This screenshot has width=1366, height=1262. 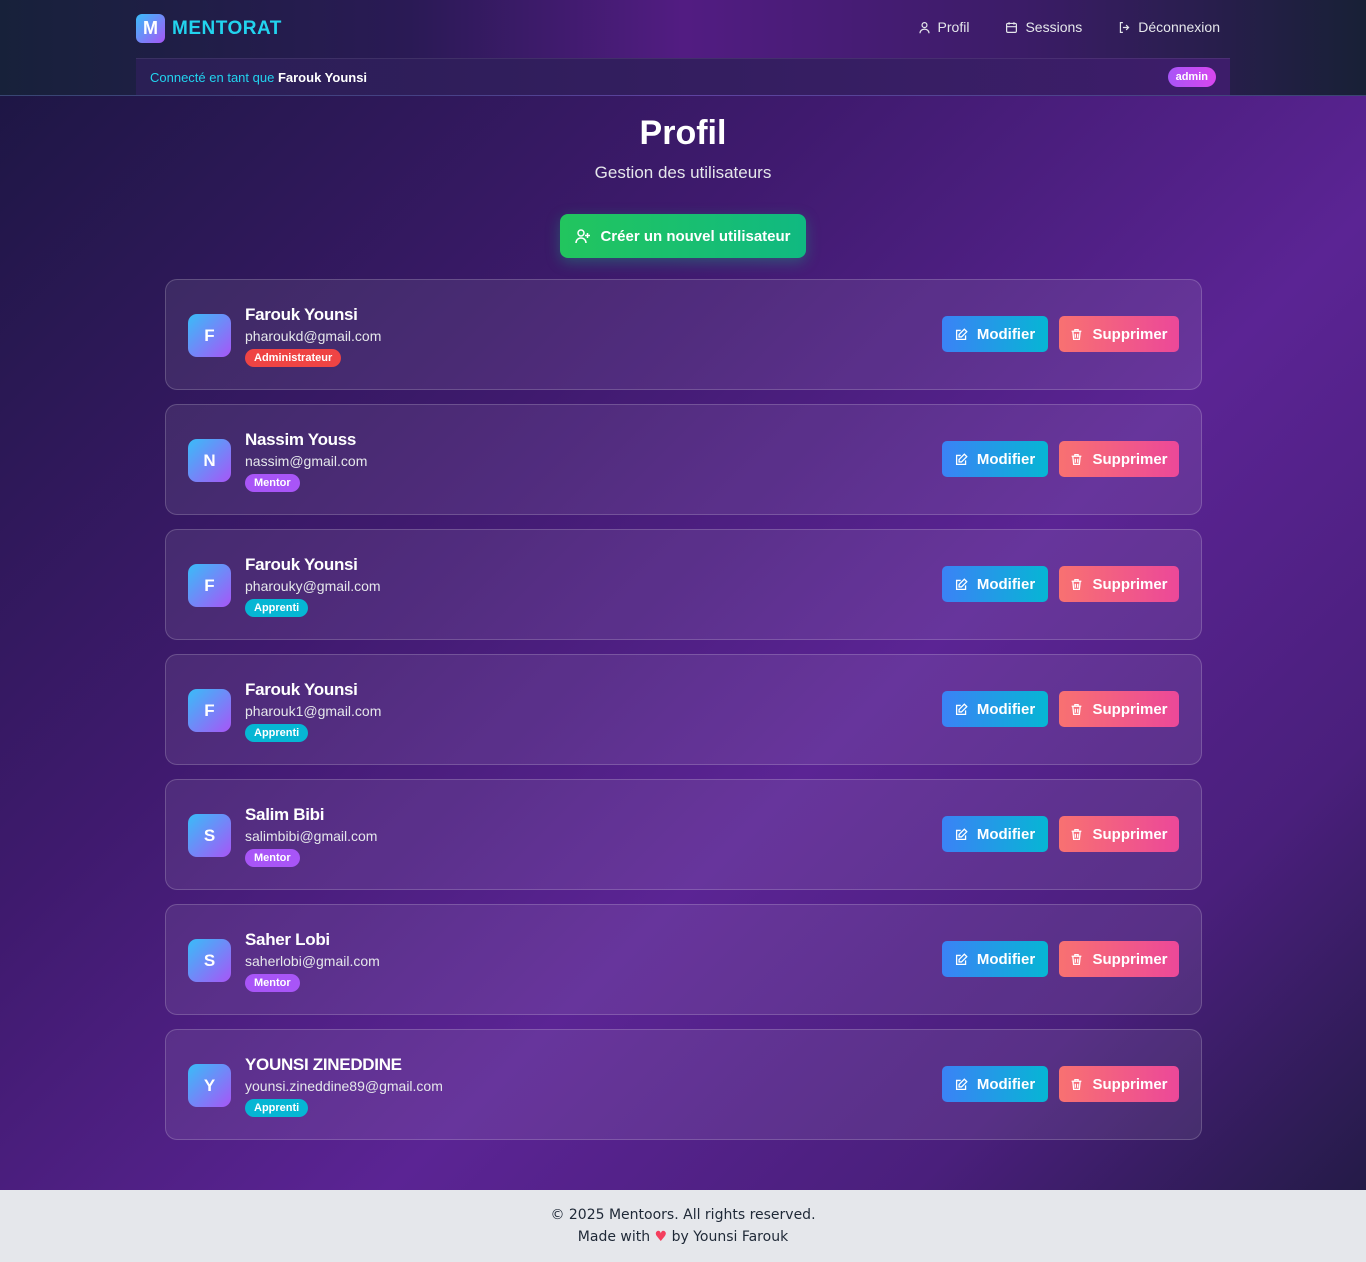 I want to click on user-email: pharouk1@gmail.com, so click(x=313, y=711).